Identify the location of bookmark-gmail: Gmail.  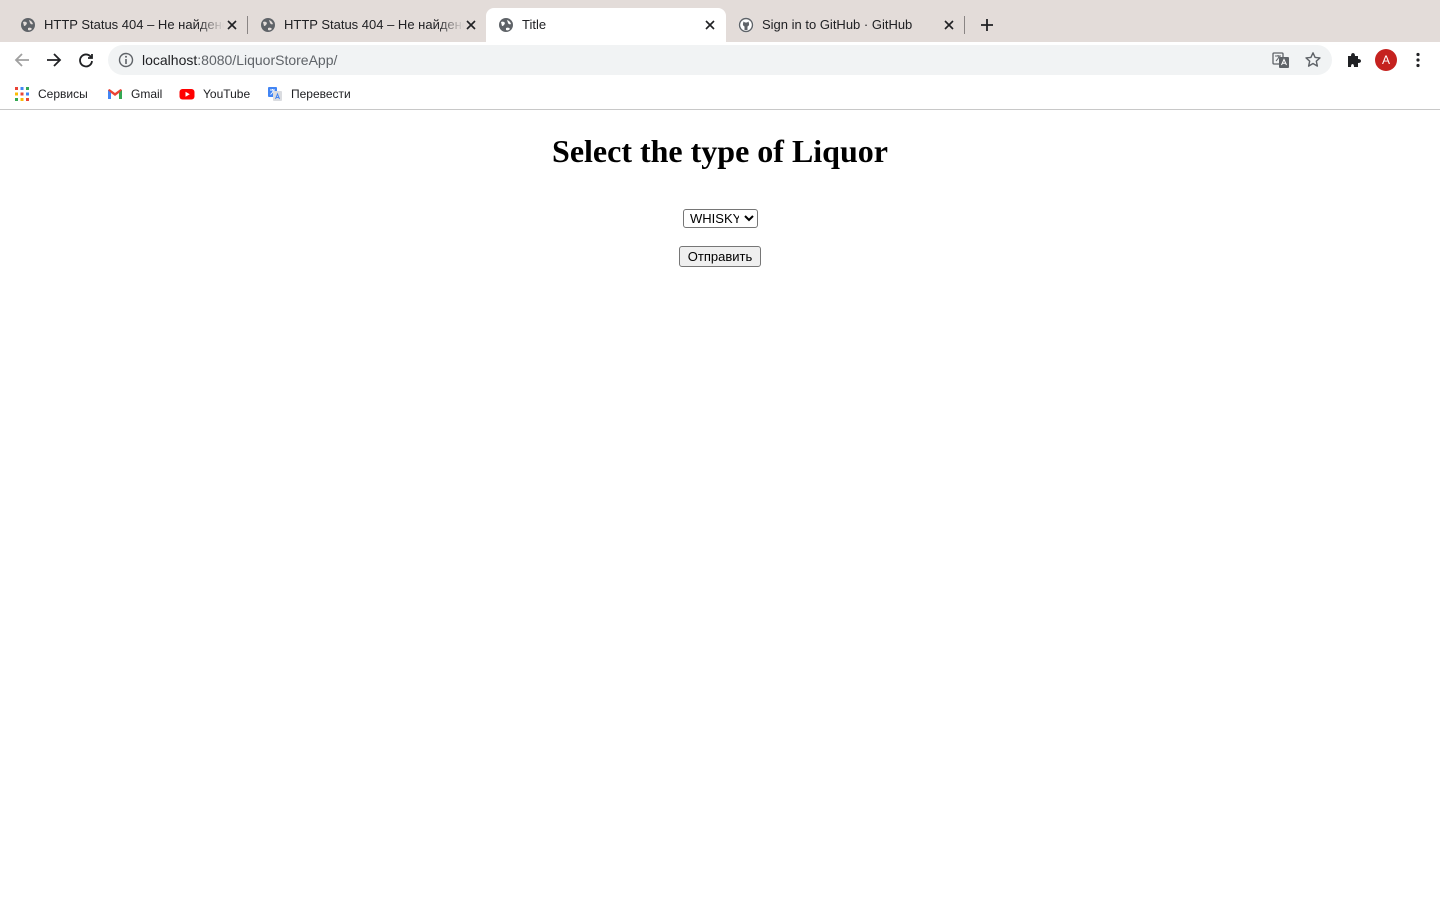
(134, 94).